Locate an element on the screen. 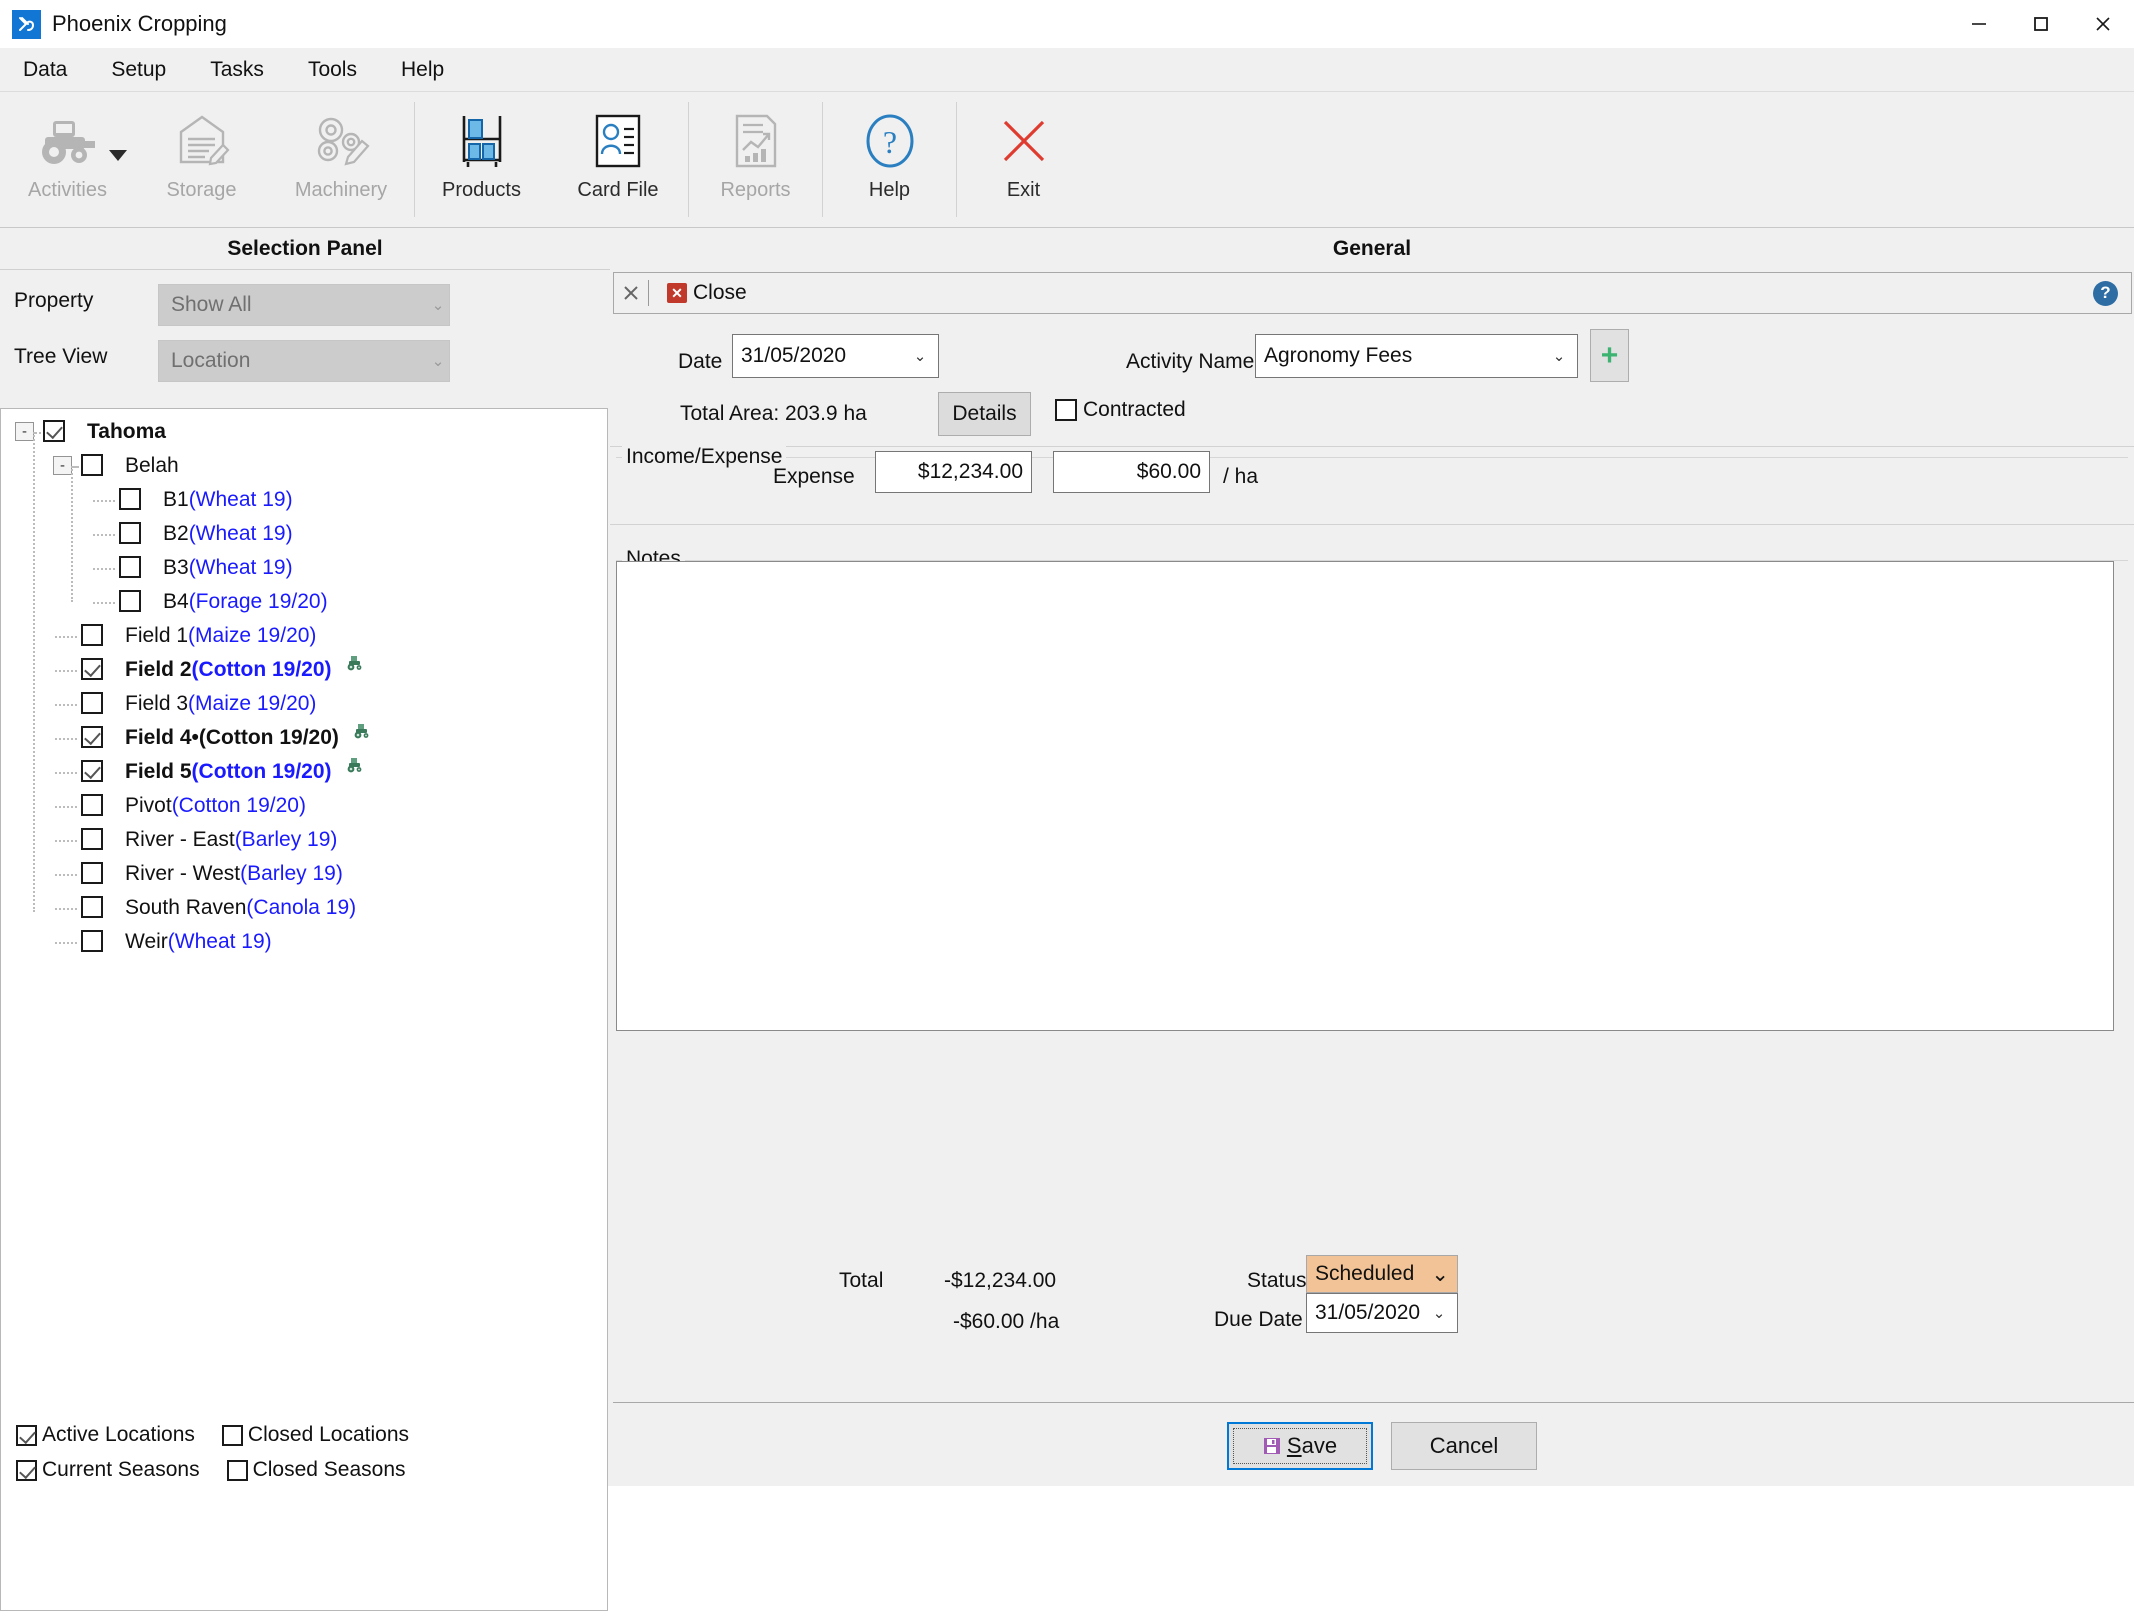 The image size is (2134, 1611). tree-item-name: Field 5 is located at coordinates (158, 771).